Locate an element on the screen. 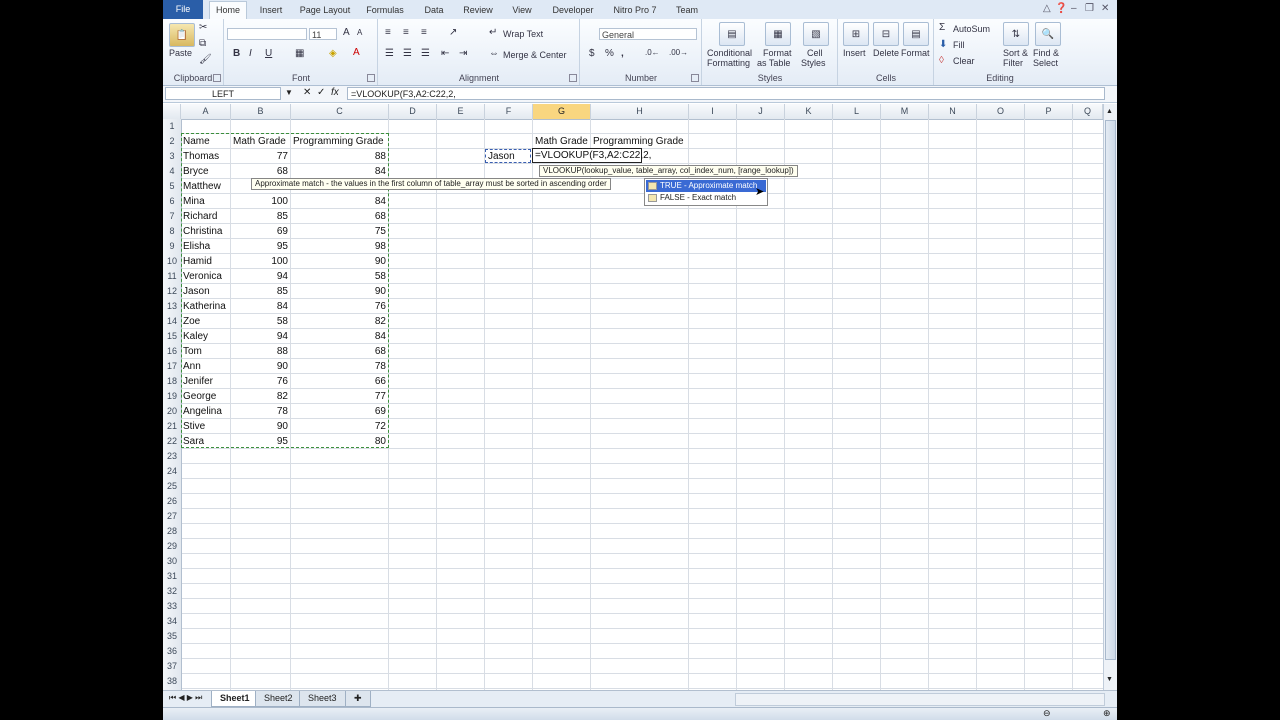  clipboard-launcher-icon is located at coordinates (217, 78).